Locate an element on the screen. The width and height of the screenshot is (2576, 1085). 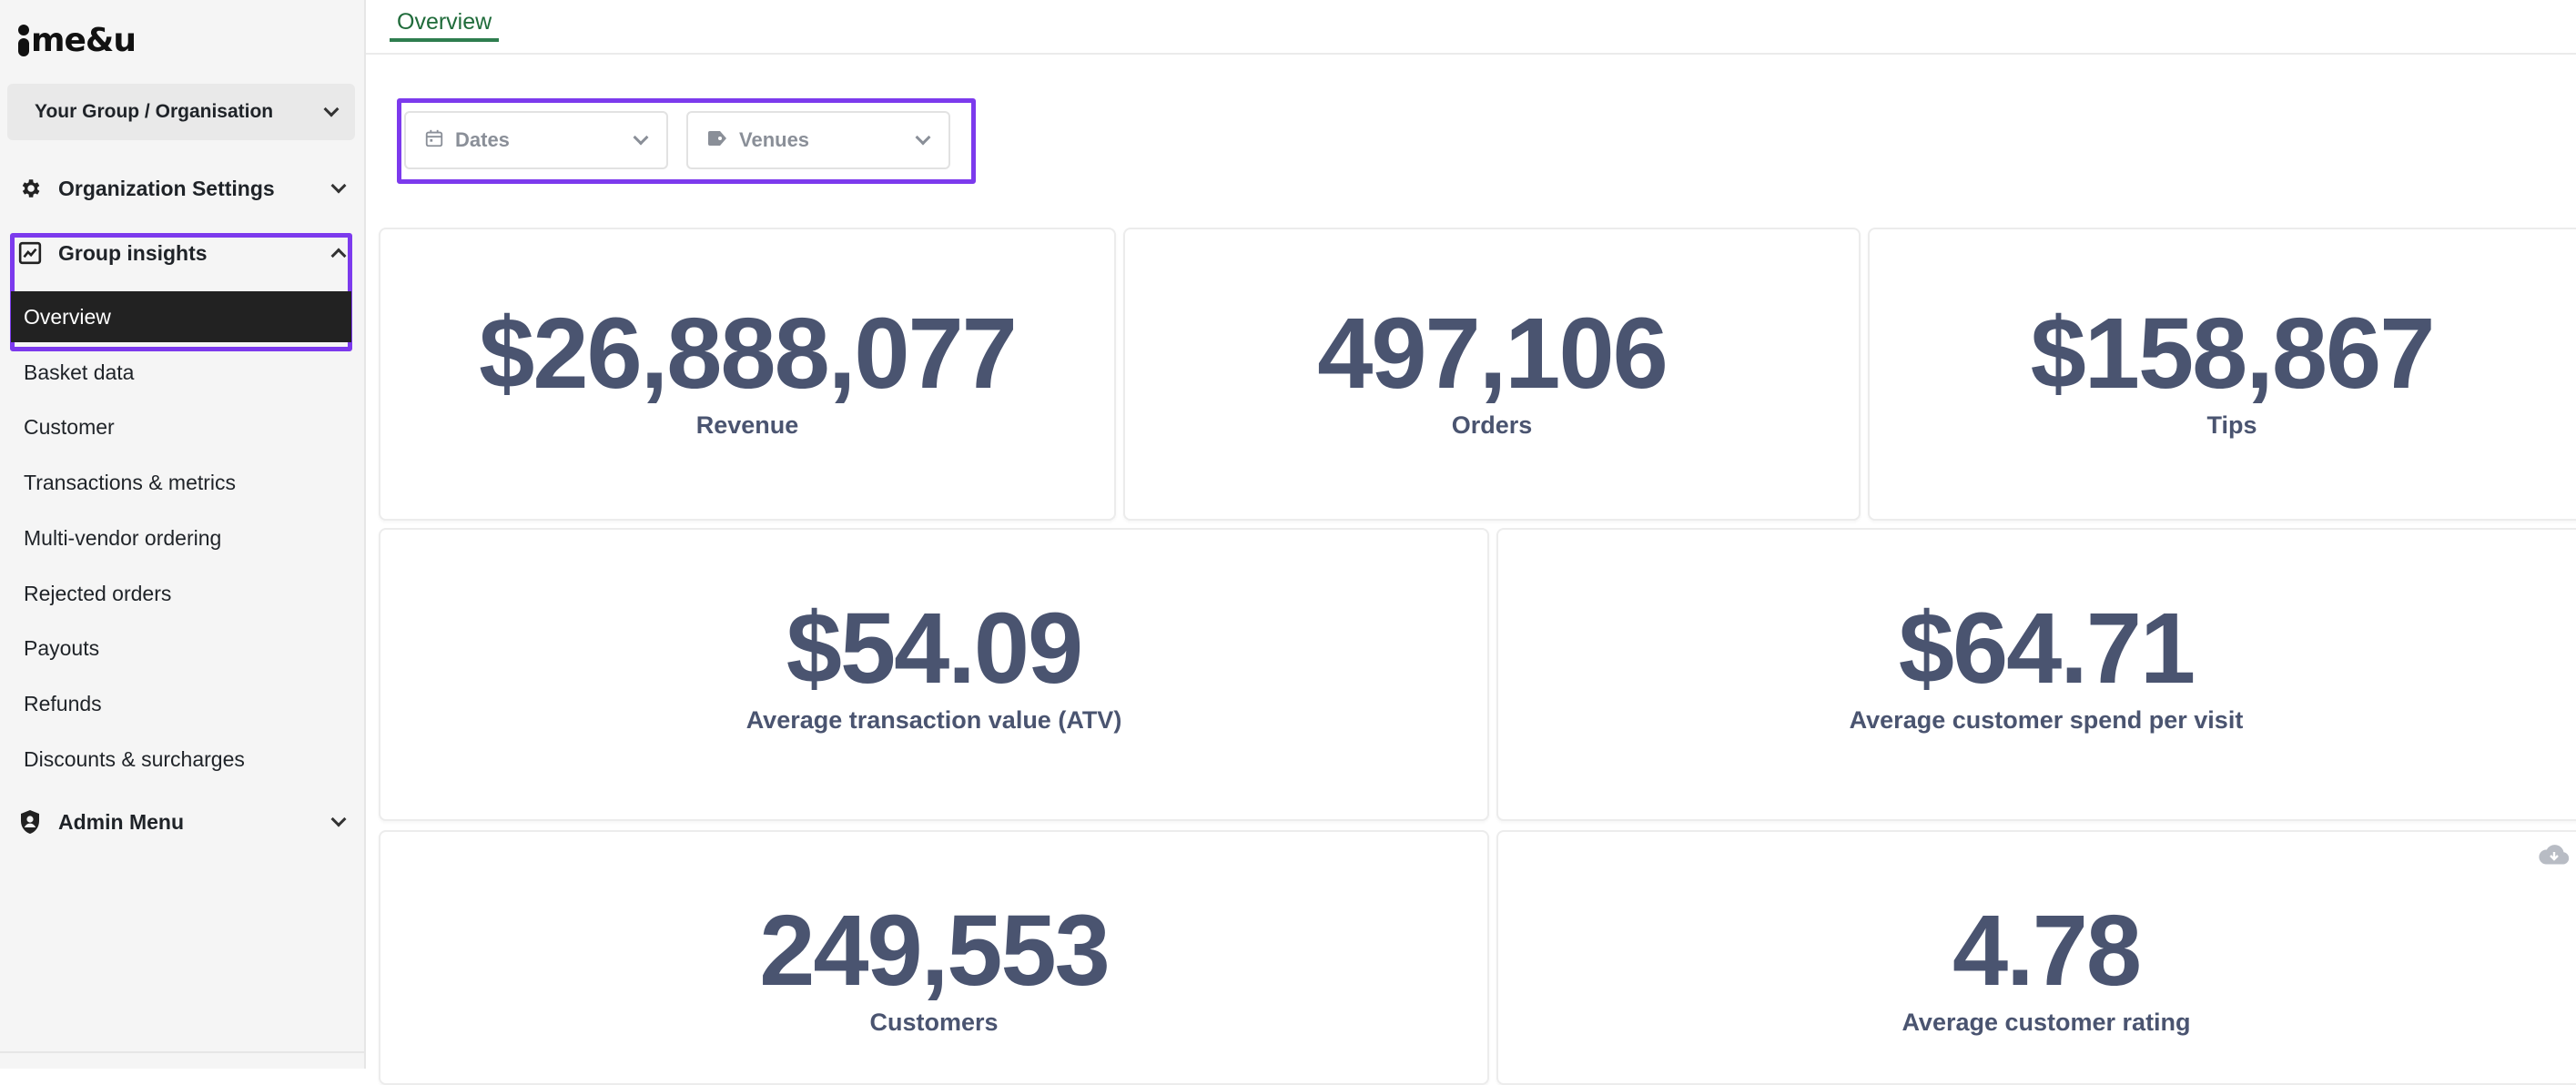
trending-chart-icon is located at coordinates (30, 253).